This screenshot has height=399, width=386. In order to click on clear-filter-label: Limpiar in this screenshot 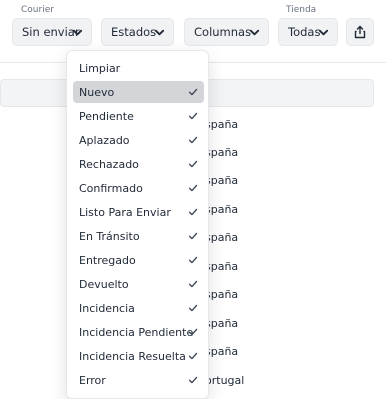, I will do `click(100, 68)`.